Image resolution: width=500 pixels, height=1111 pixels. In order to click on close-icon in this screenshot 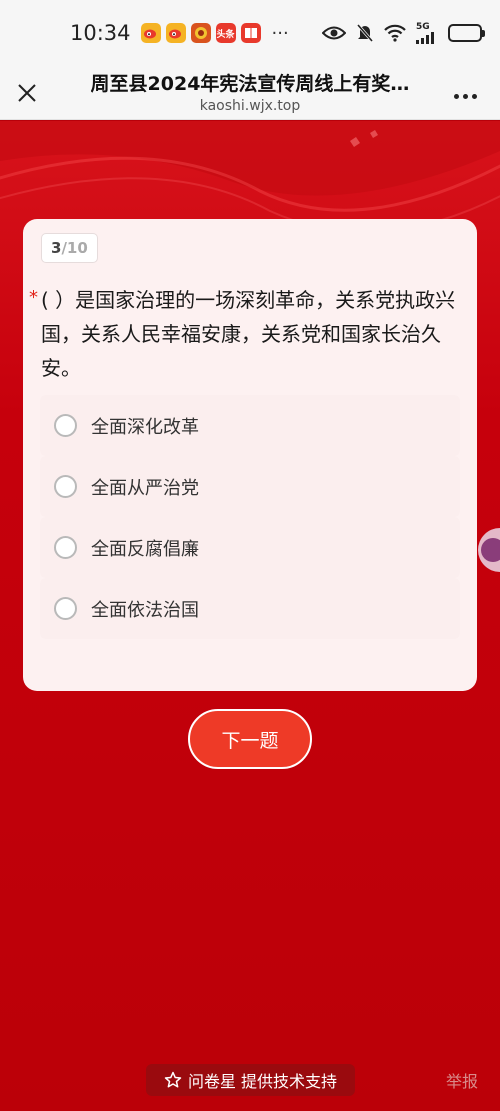, I will do `click(27, 93)`.